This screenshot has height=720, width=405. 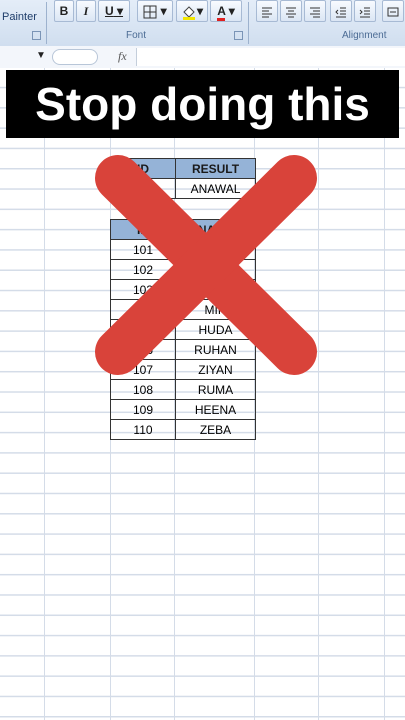 I want to click on table-cell: HEENA, so click(x=215, y=409).